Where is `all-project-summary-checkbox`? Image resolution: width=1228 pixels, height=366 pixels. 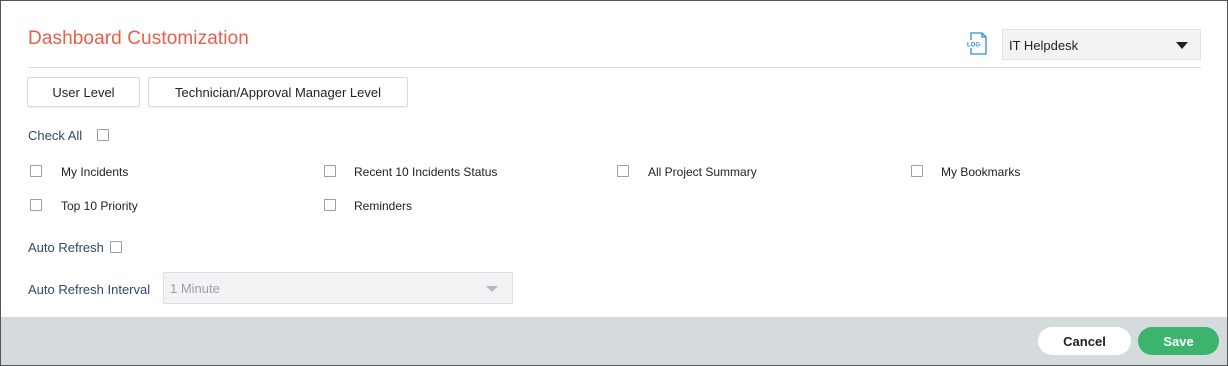
all-project-summary-checkbox is located at coordinates (623, 171).